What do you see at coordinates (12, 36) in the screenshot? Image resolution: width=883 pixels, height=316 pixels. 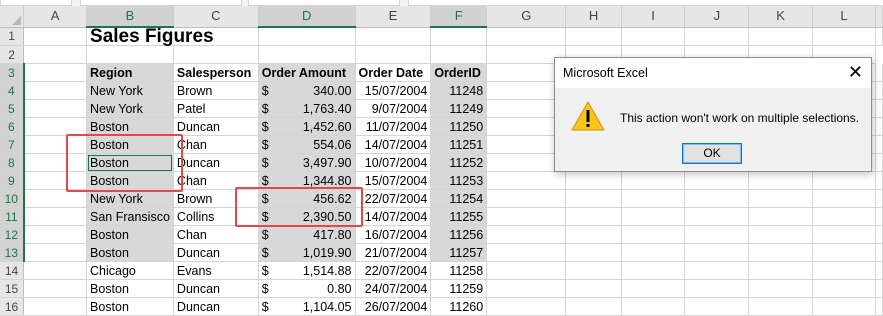 I see `row-header-1: 1` at bounding box center [12, 36].